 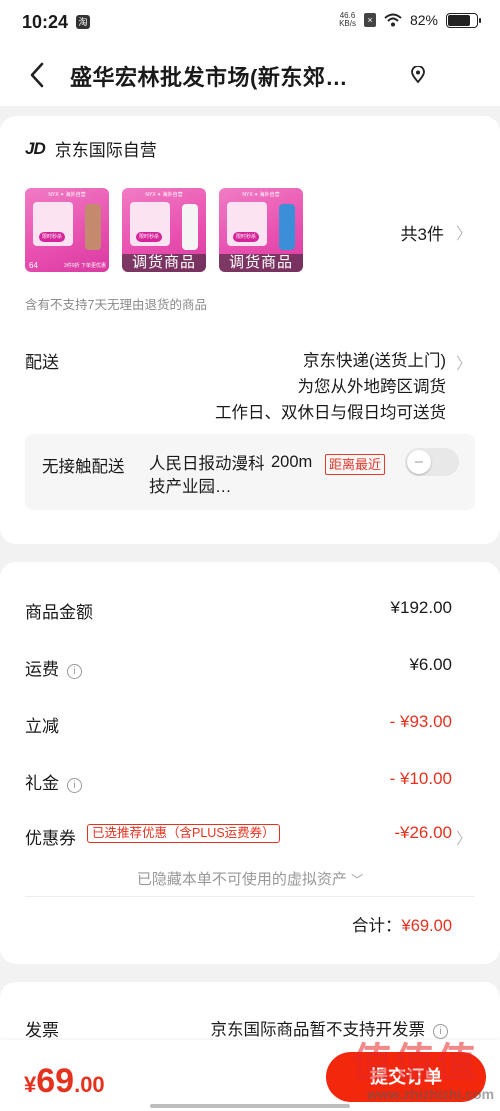 What do you see at coordinates (430, 664) in the screenshot?
I see `freight-value: ¥6.00` at bounding box center [430, 664].